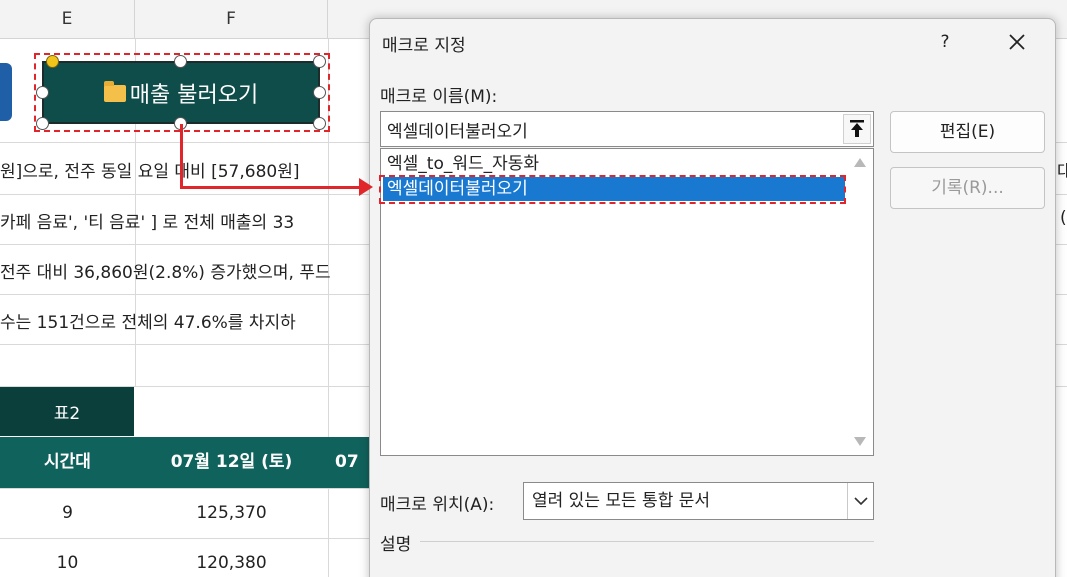 The height and width of the screenshot is (577, 1067). What do you see at coordinates (967, 132) in the screenshot?
I see `edit-button: 편집(E)` at bounding box center [967, 132].